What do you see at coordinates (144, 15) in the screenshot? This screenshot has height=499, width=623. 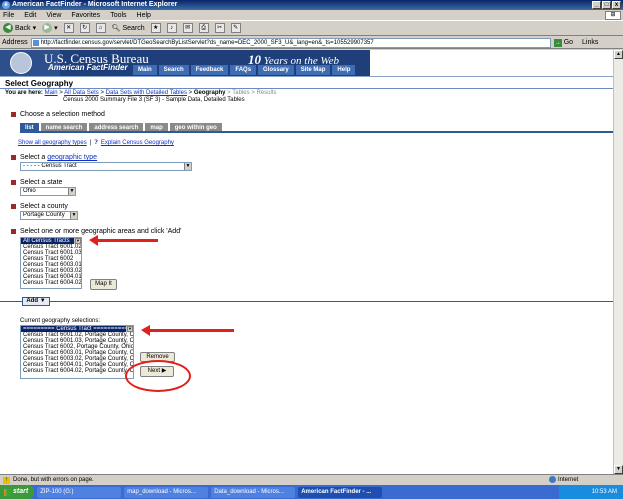 I see `menu-help: Help` at bounding box center [144, 15].